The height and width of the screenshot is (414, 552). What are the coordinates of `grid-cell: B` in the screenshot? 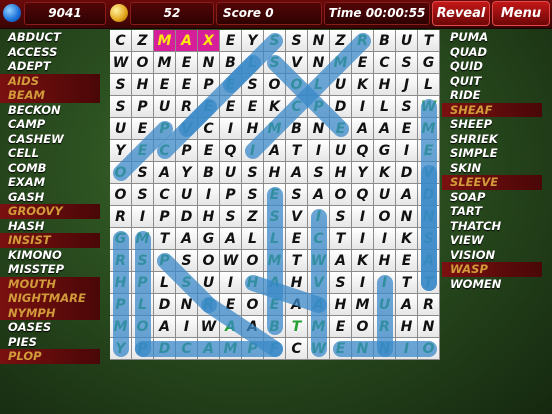 It's located at (297, 129).